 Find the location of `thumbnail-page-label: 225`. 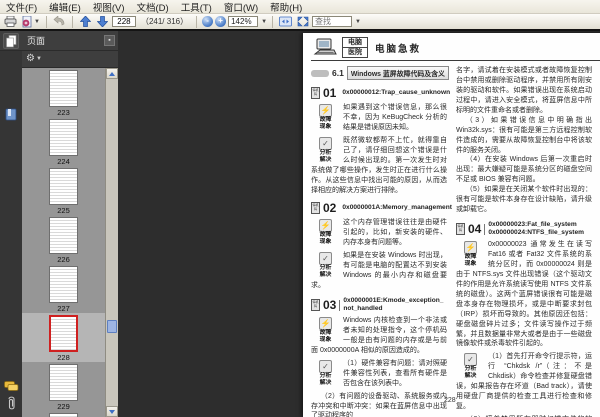

thumbnail-page-label: 225 is located at coordinates (63, 210).